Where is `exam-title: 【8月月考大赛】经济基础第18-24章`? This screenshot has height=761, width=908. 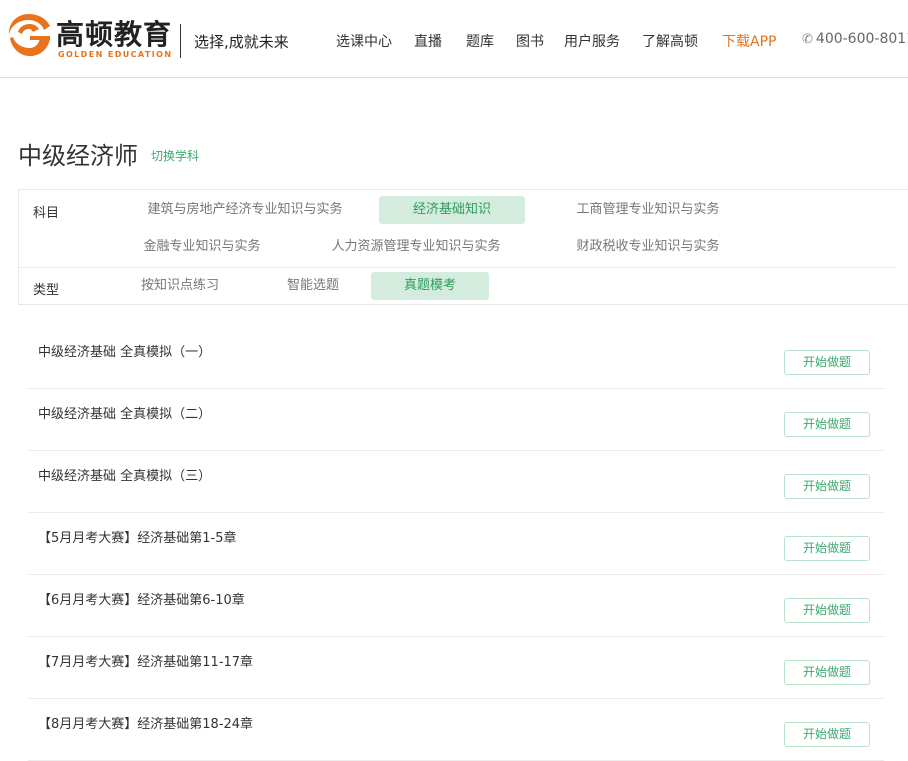
exam-title: 【8月月考大赛】经济基础第18-24章 is located at coordinates (145, 722).